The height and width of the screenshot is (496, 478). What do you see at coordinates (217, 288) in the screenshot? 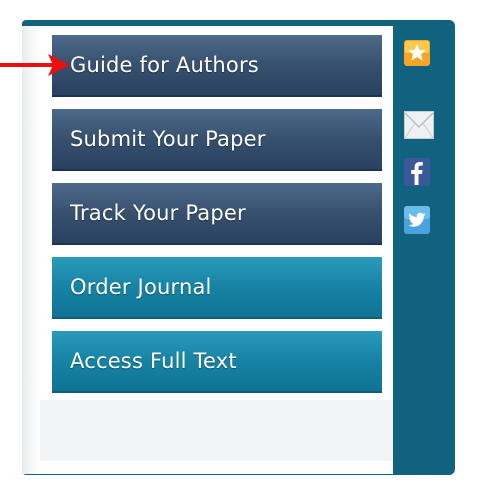
I see `order-journal-button: Order Journal` at bounding box center [217, 288].